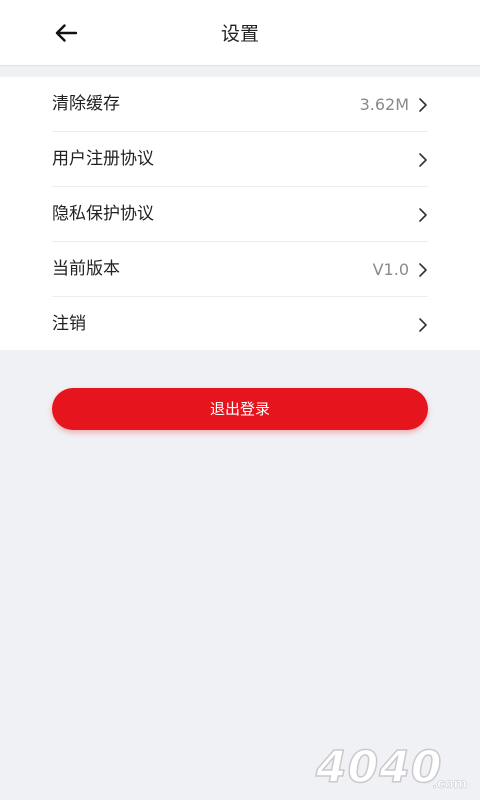 The width and height of the screenshot is (480, 800). Describe the element at coordinates (378, 767) in the screenshot. I see `watermark-text: 4040` at that location.